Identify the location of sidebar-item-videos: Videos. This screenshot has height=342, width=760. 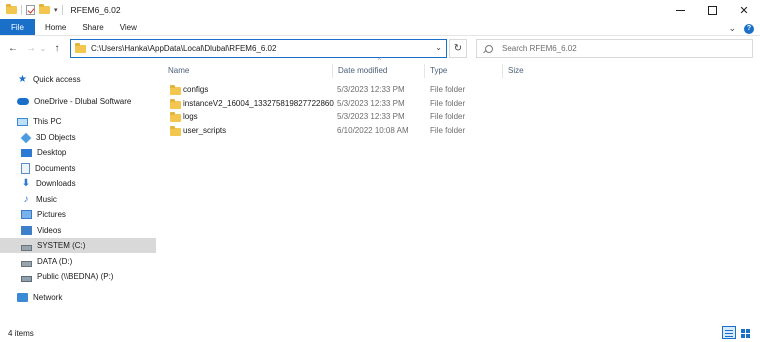
(78, 230).